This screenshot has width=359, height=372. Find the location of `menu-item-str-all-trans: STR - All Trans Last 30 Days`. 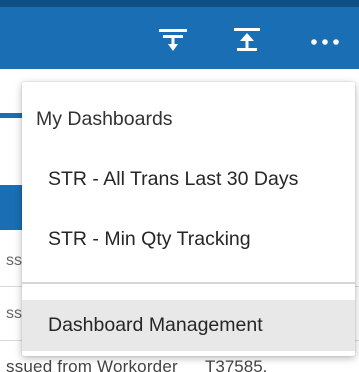

menu-item-str-all-trans: STR - All Trans Last 30 Days is located at coordinates (188, 179).